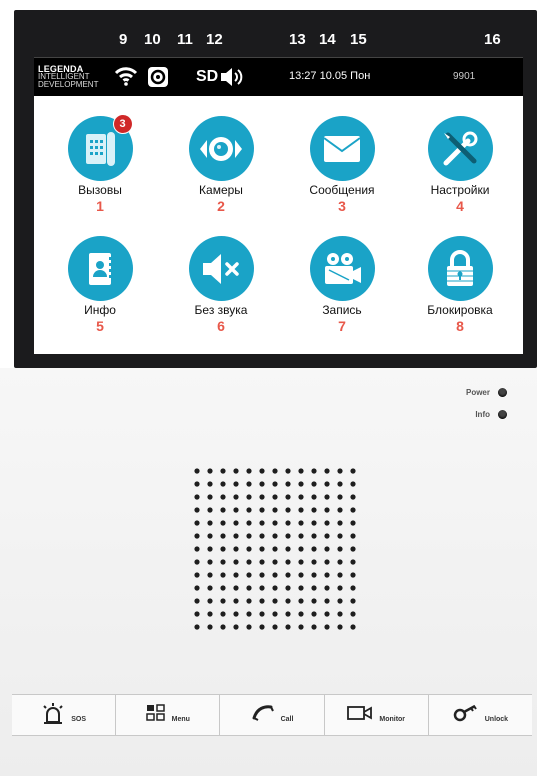 This screenshot has width=537, height=776. I want to click on tile-mute: Без звука 6, so click(221, 285).